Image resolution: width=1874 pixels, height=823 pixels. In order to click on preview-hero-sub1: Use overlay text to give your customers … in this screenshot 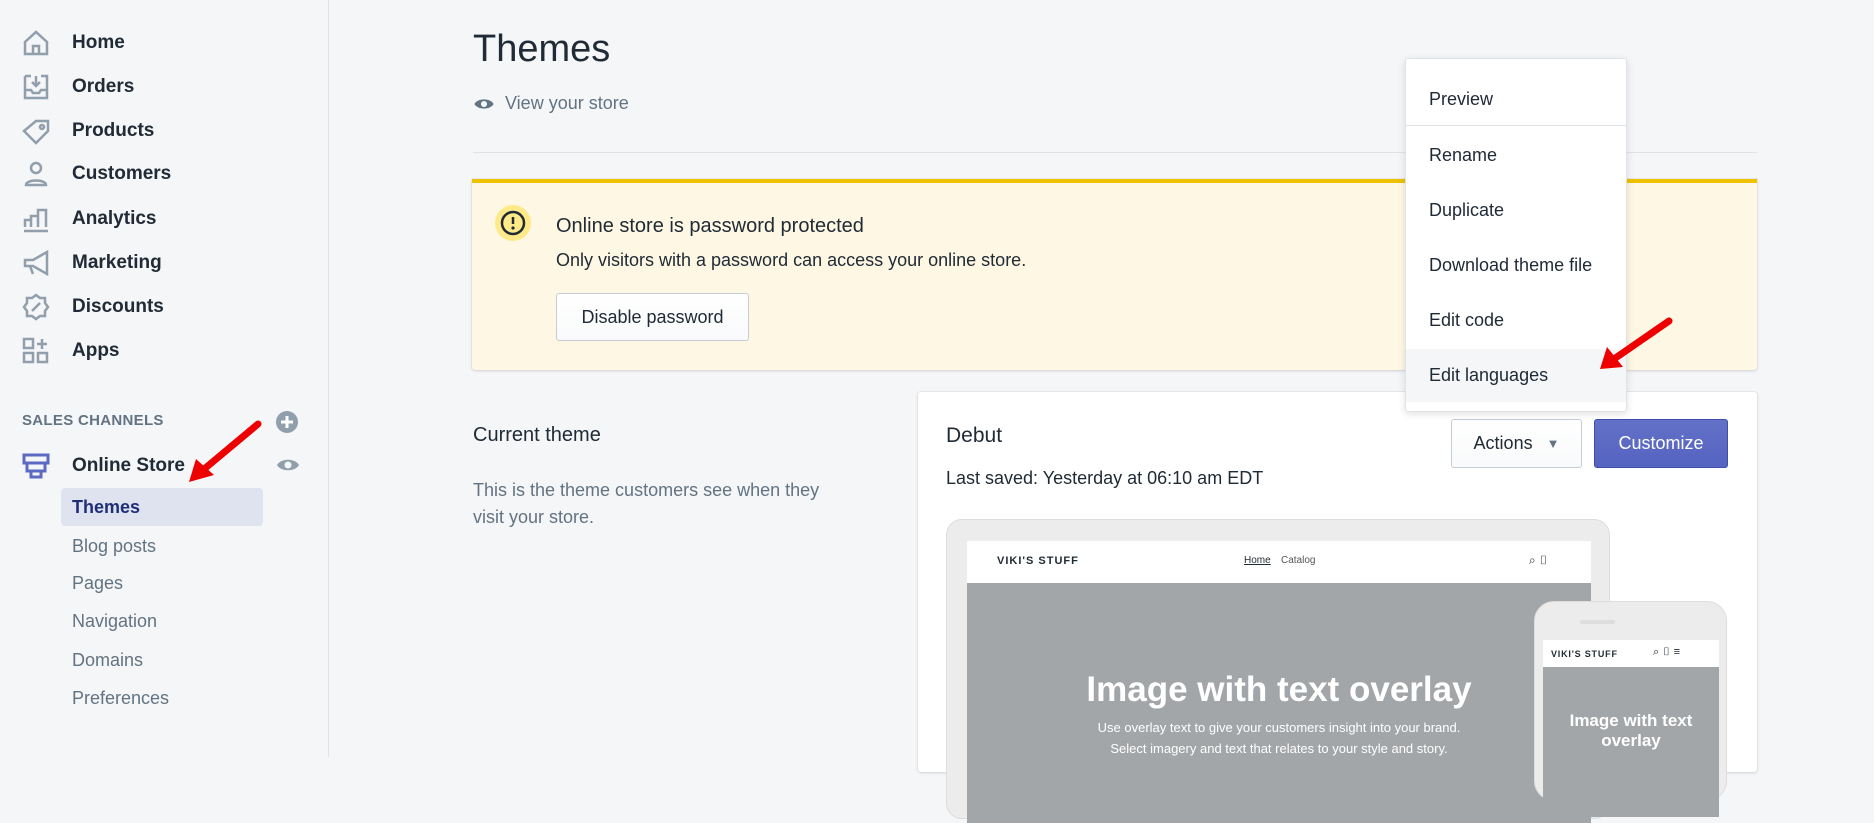, I will do `click(1279, 727)`.